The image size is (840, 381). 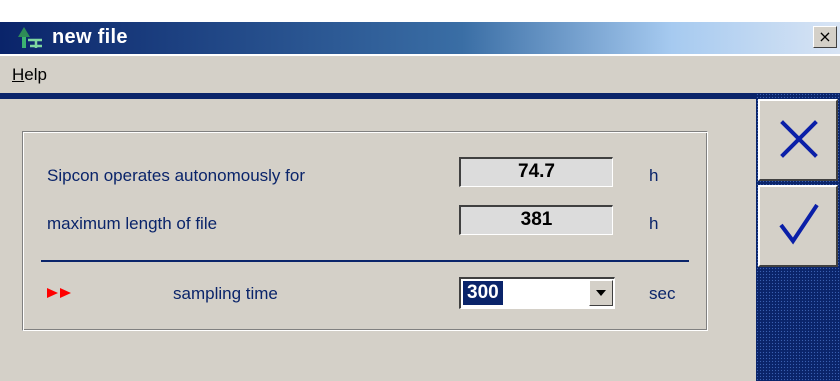 I want to click on close-icon: ×, so click(x=825, y=36).